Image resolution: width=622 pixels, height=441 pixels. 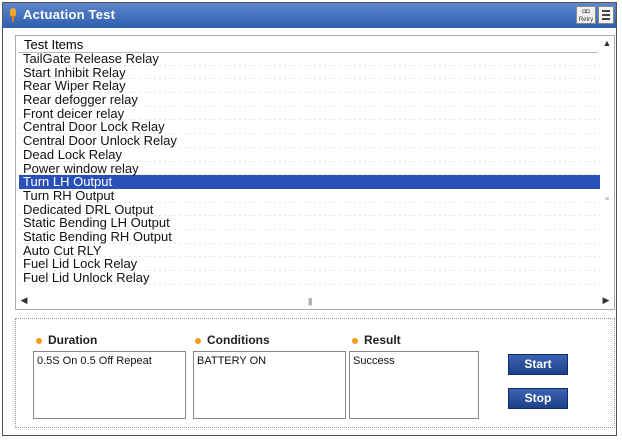 What do you see at coordinates (309, 114) in the screenshot?
I see `list-item: Front deicer relay` at bounding box center [309, 114].